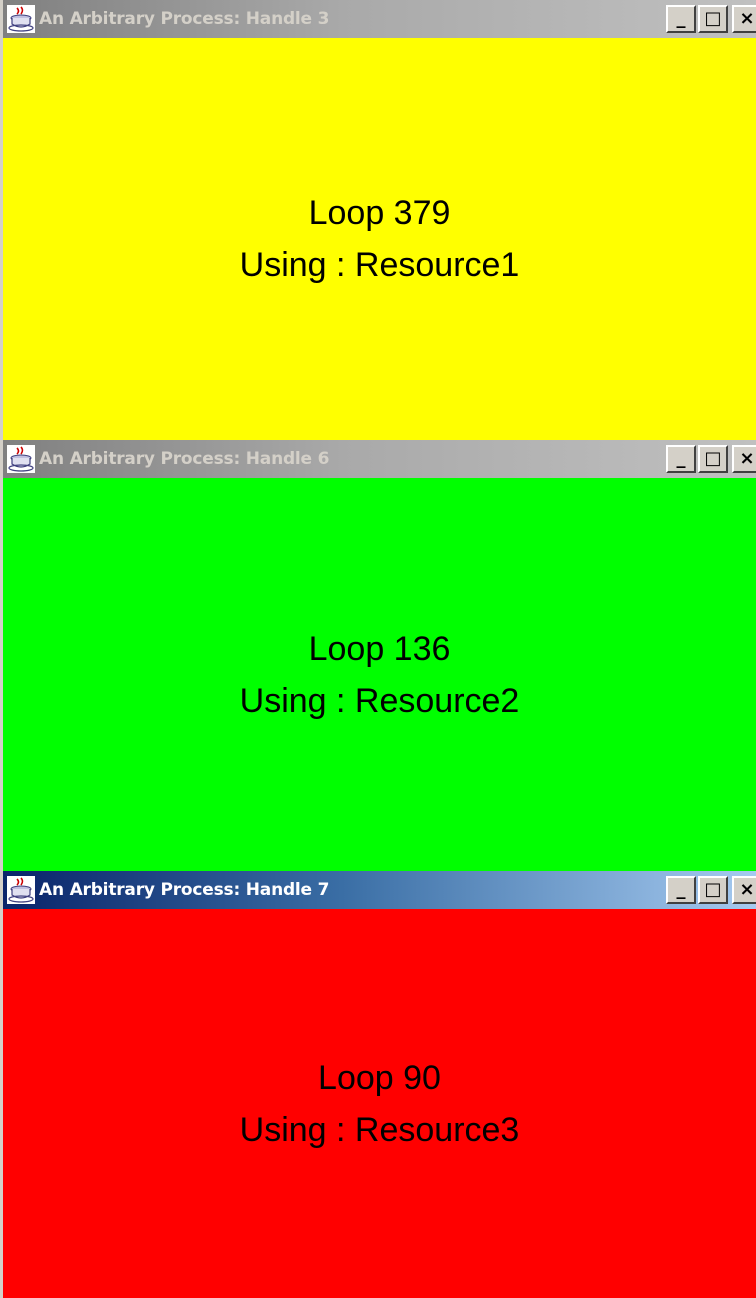 Image resolution: width=756 pixels, height=1298 pixels. Describe the element at coordinates (379, 648) in the screenshot. I see `loop-counter: Loop 136` at that location.